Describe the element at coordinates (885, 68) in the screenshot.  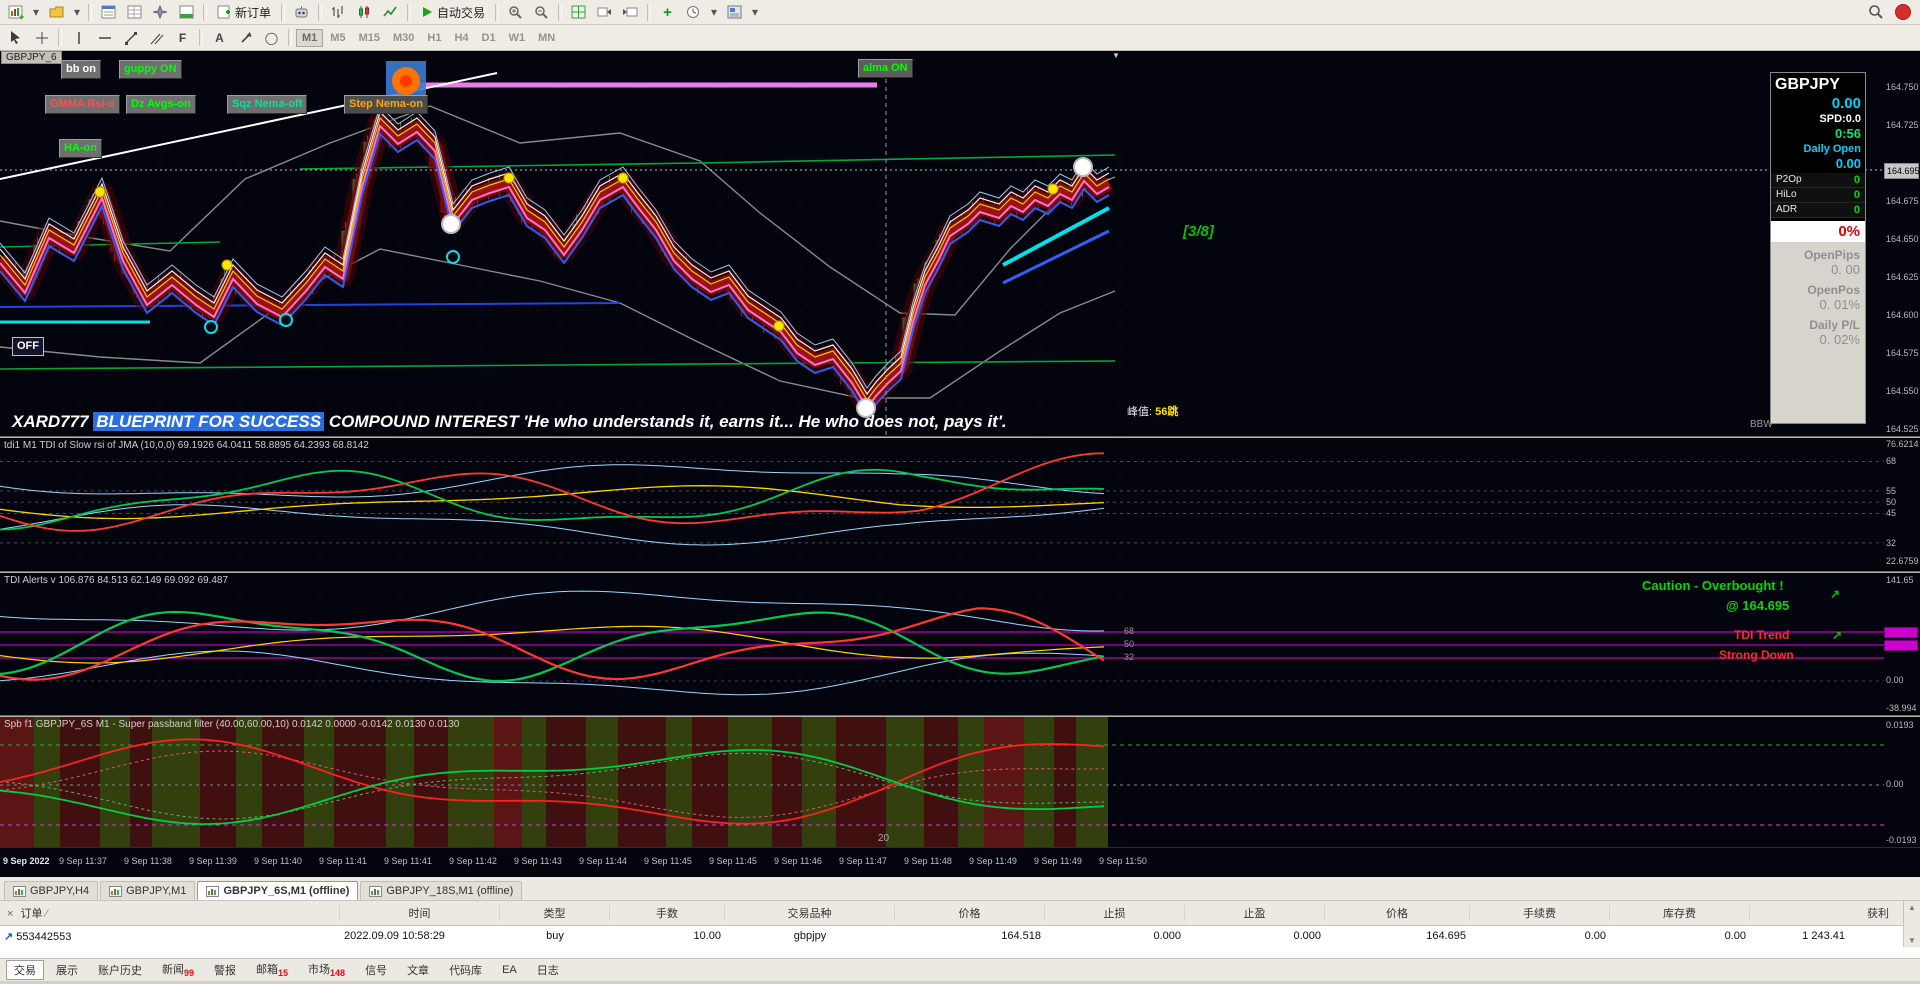
I see `alma-toggle-button: alma ON` at that location.